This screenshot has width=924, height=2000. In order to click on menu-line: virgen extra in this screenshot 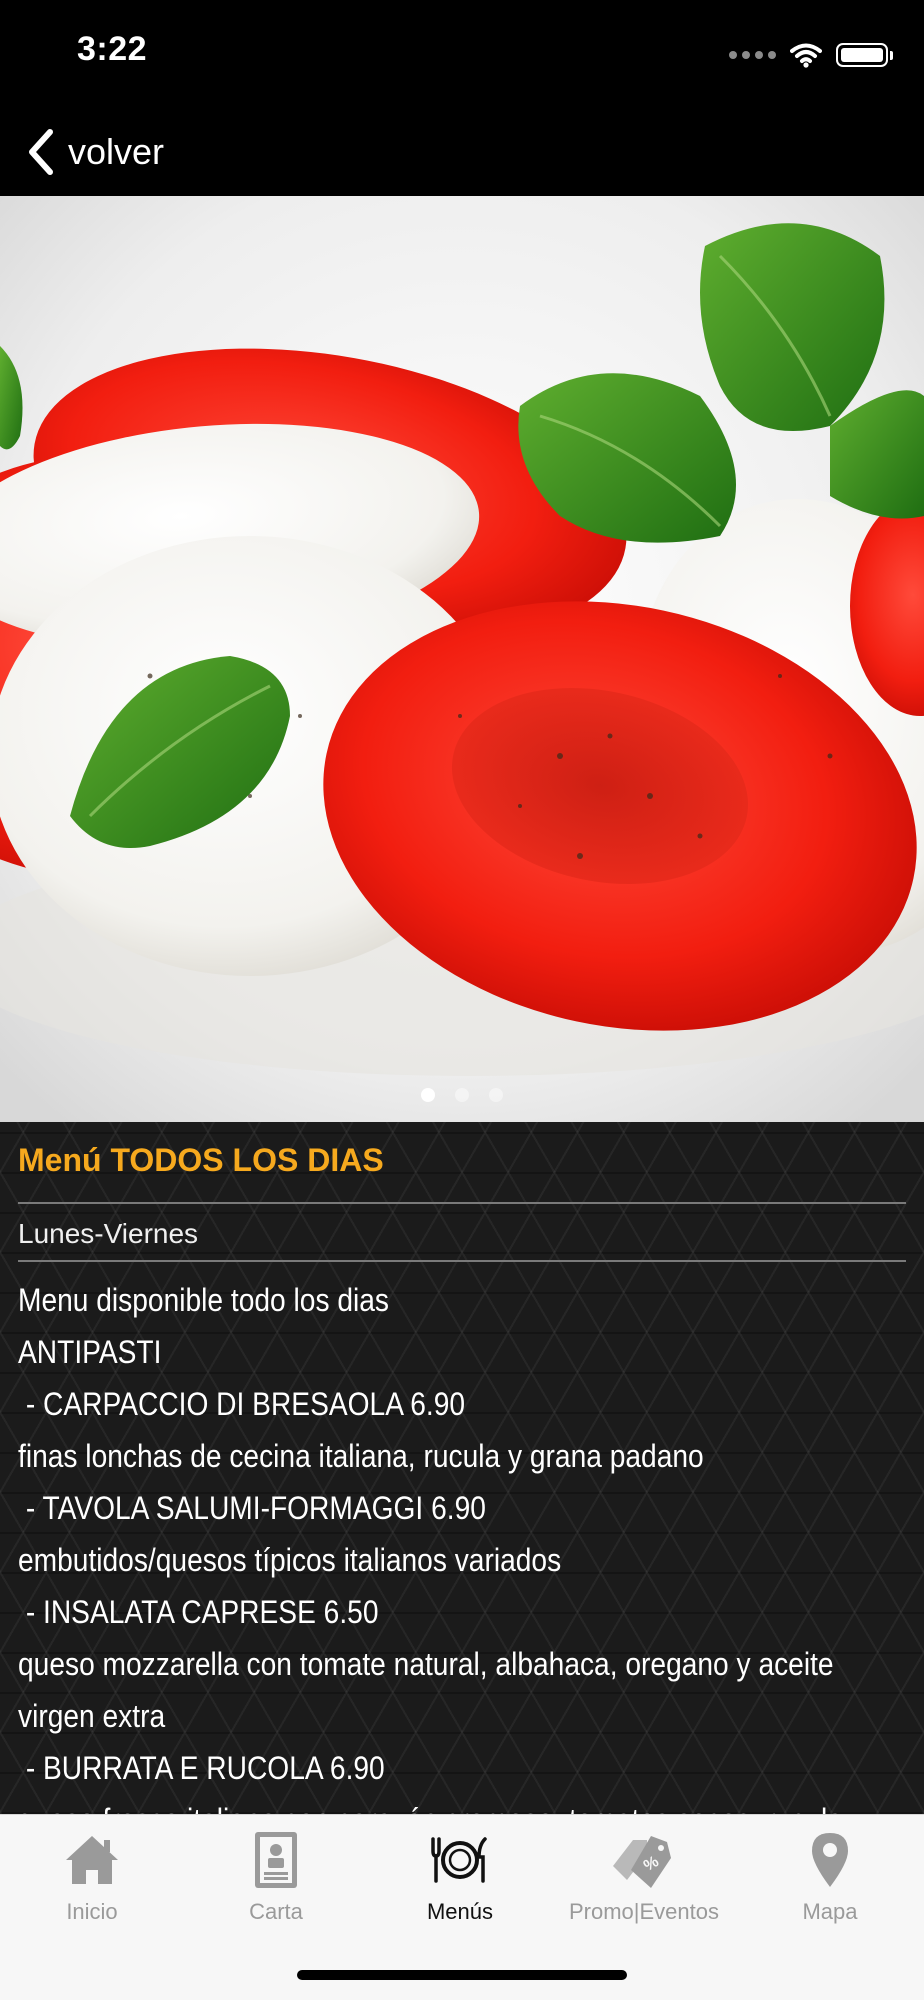, I will do `click(92, 1716)`.